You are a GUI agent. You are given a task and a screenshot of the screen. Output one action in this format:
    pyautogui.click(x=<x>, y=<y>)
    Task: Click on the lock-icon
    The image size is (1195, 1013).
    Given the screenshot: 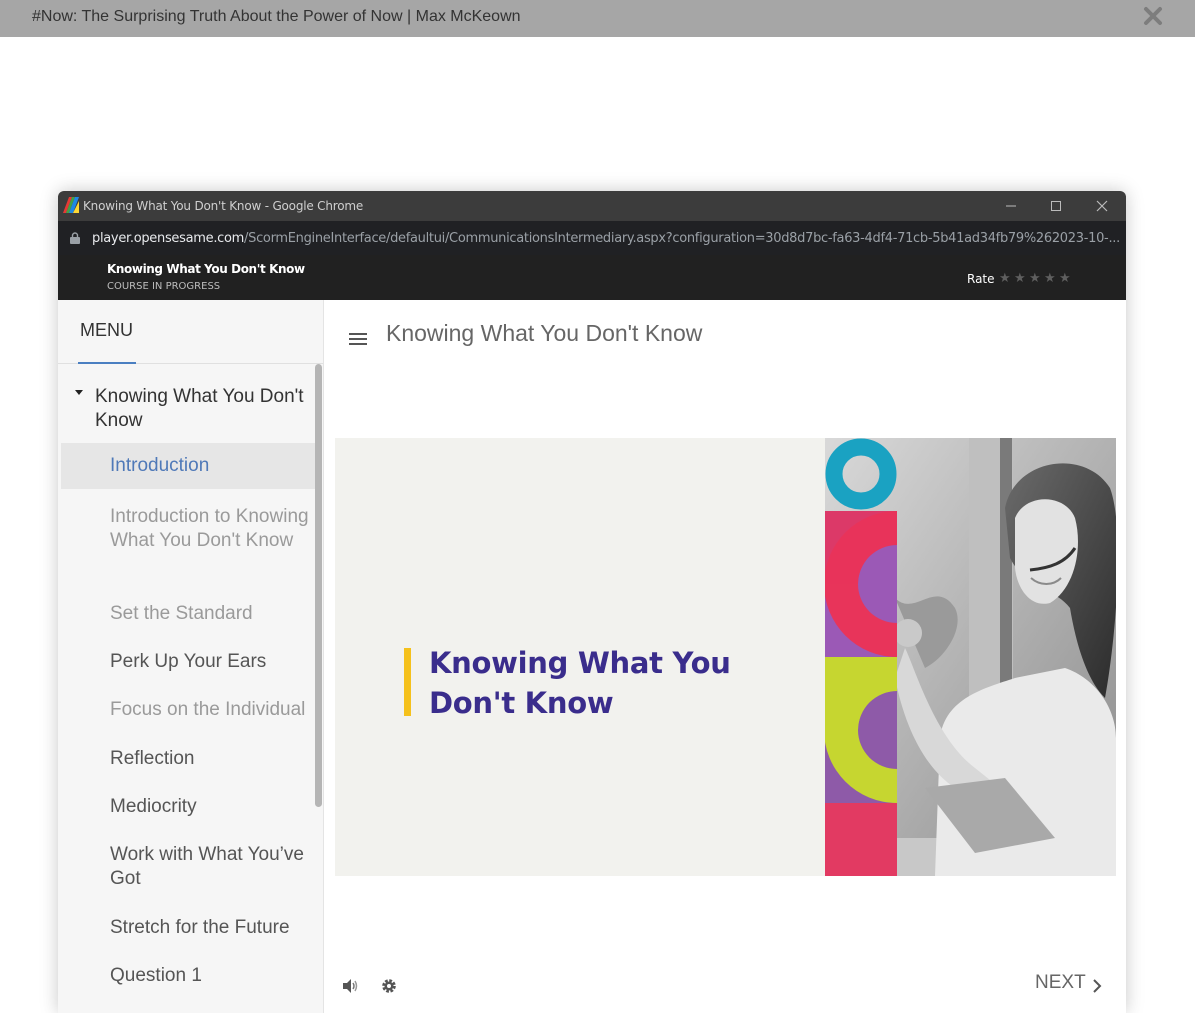 What is the action you would take?
    pyautogui.click(x=75, y=238)
    